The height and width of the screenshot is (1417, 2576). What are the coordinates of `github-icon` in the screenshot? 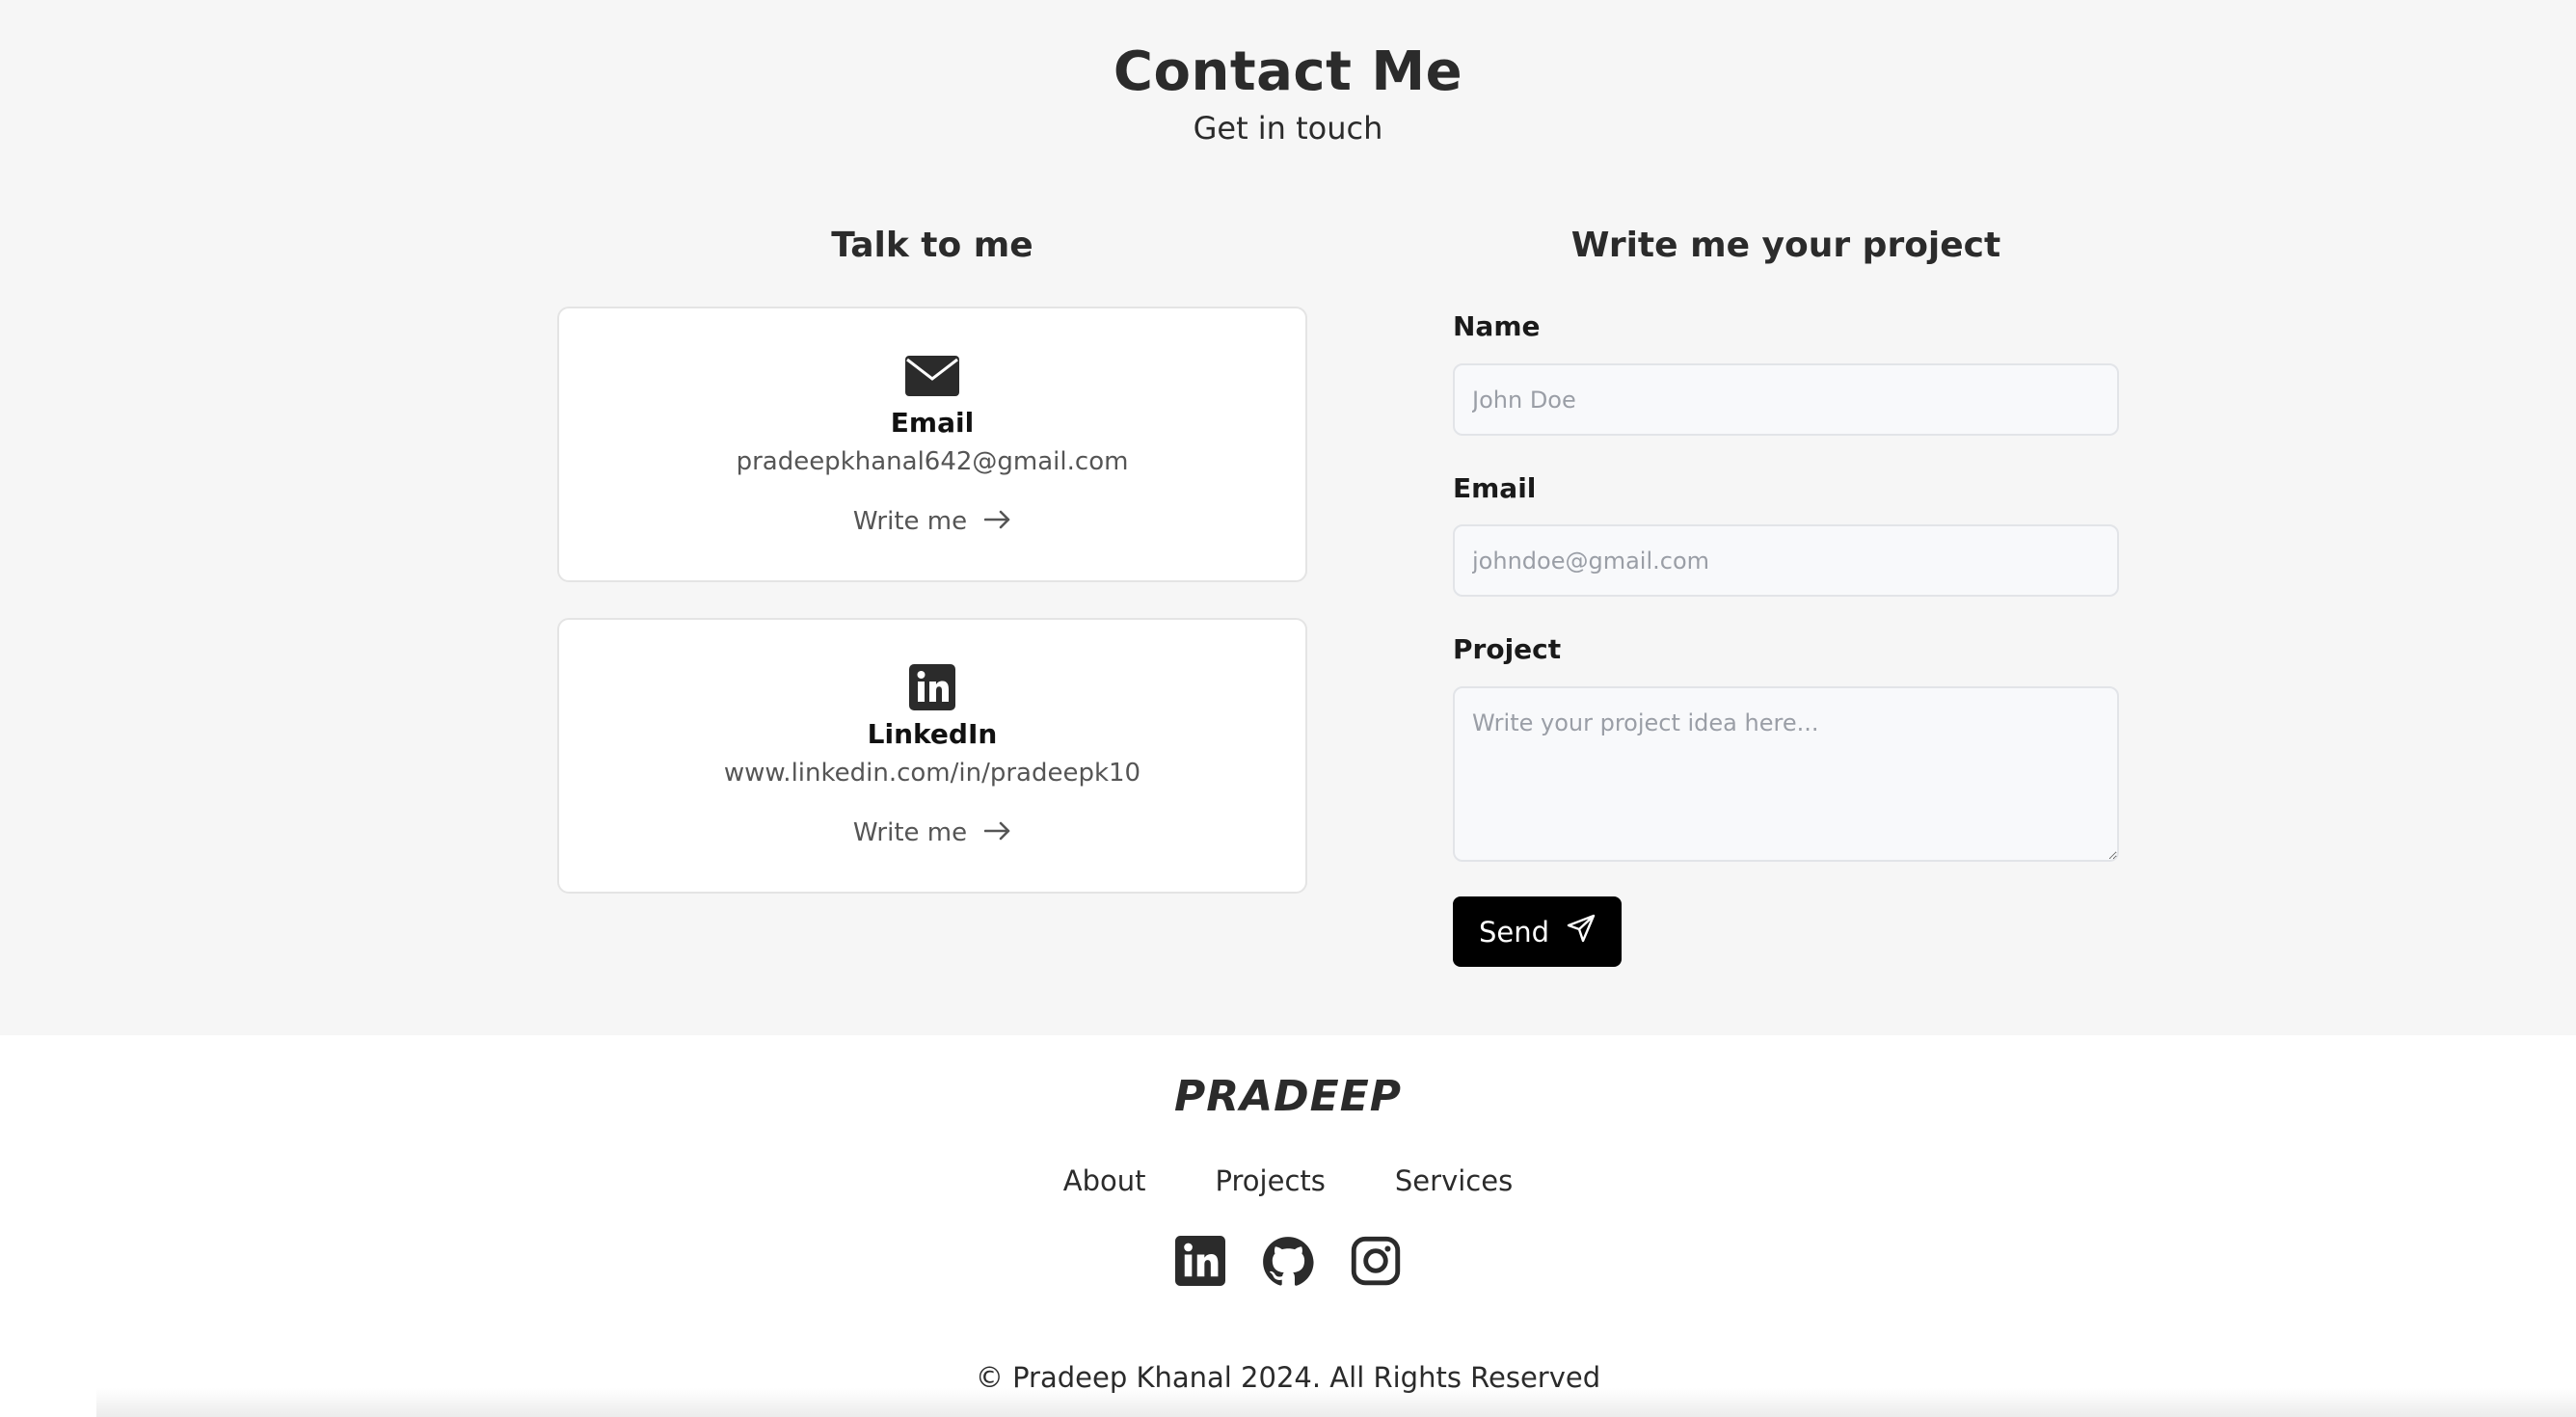 It's located at (1288, 1262).